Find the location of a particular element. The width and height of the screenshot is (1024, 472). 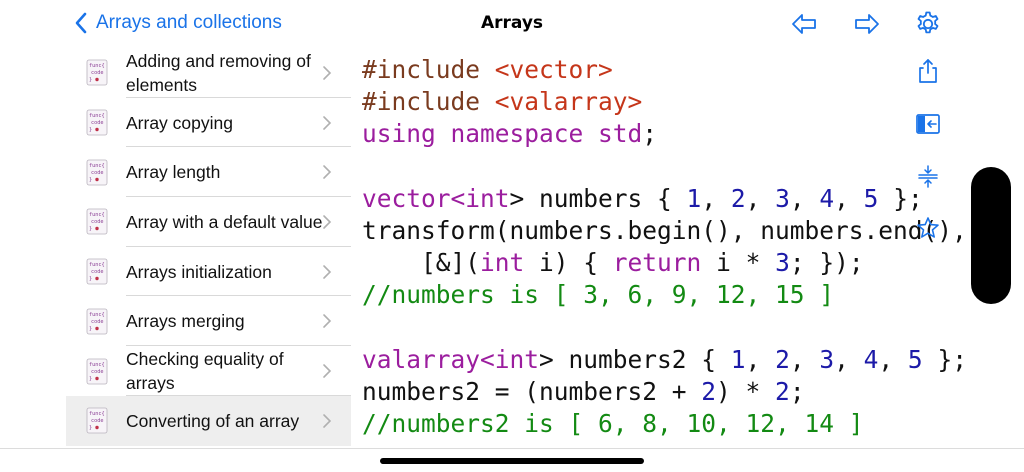

sidebar-item-converting-array: func{ code } Converting of an array is located at coordinates (208, 420).